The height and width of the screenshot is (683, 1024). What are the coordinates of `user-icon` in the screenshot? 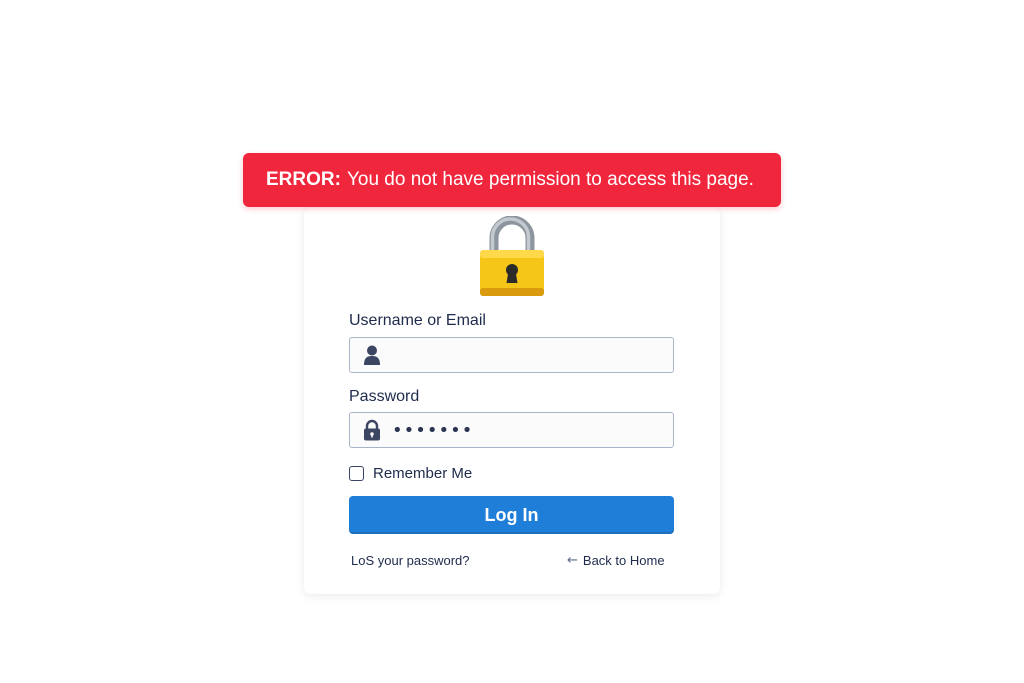 It's located at (372, 355).